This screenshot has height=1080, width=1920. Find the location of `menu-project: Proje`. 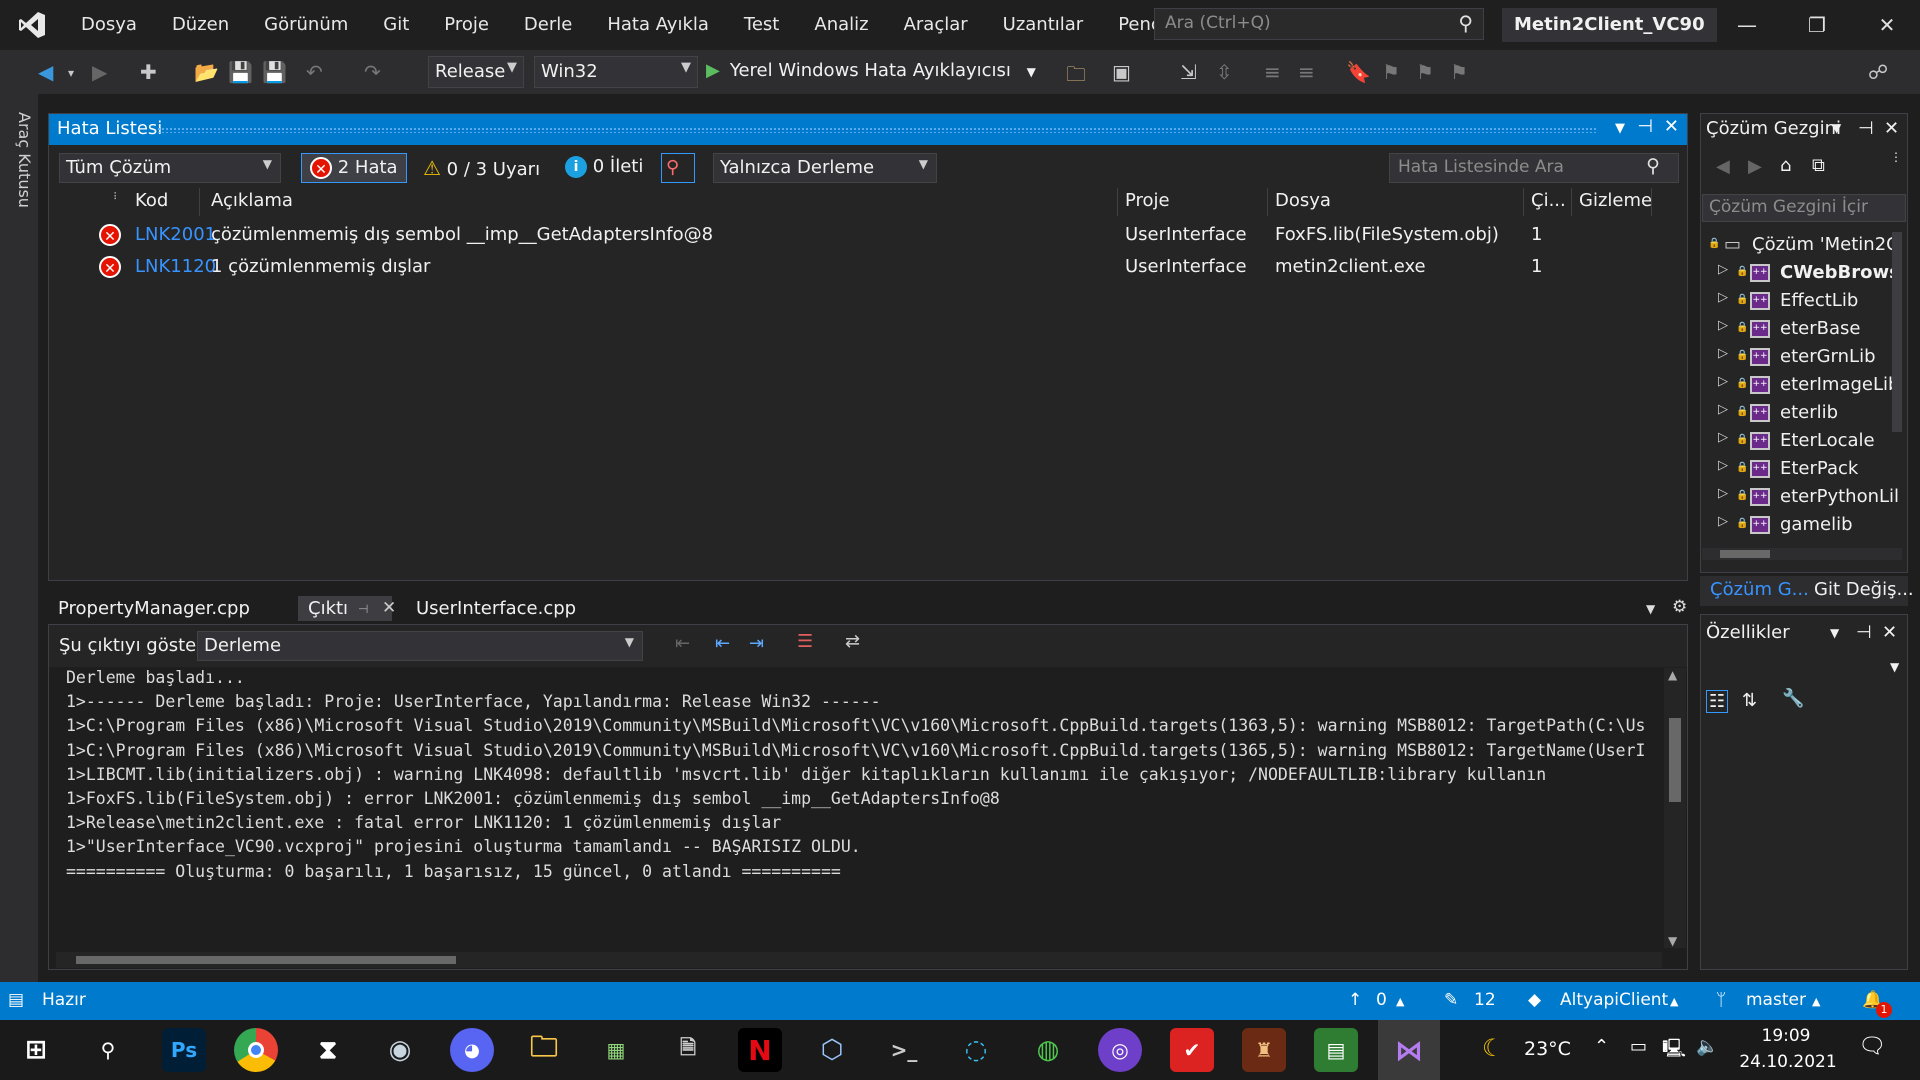

menu-project: Proje is located at coordinates (467, 25).